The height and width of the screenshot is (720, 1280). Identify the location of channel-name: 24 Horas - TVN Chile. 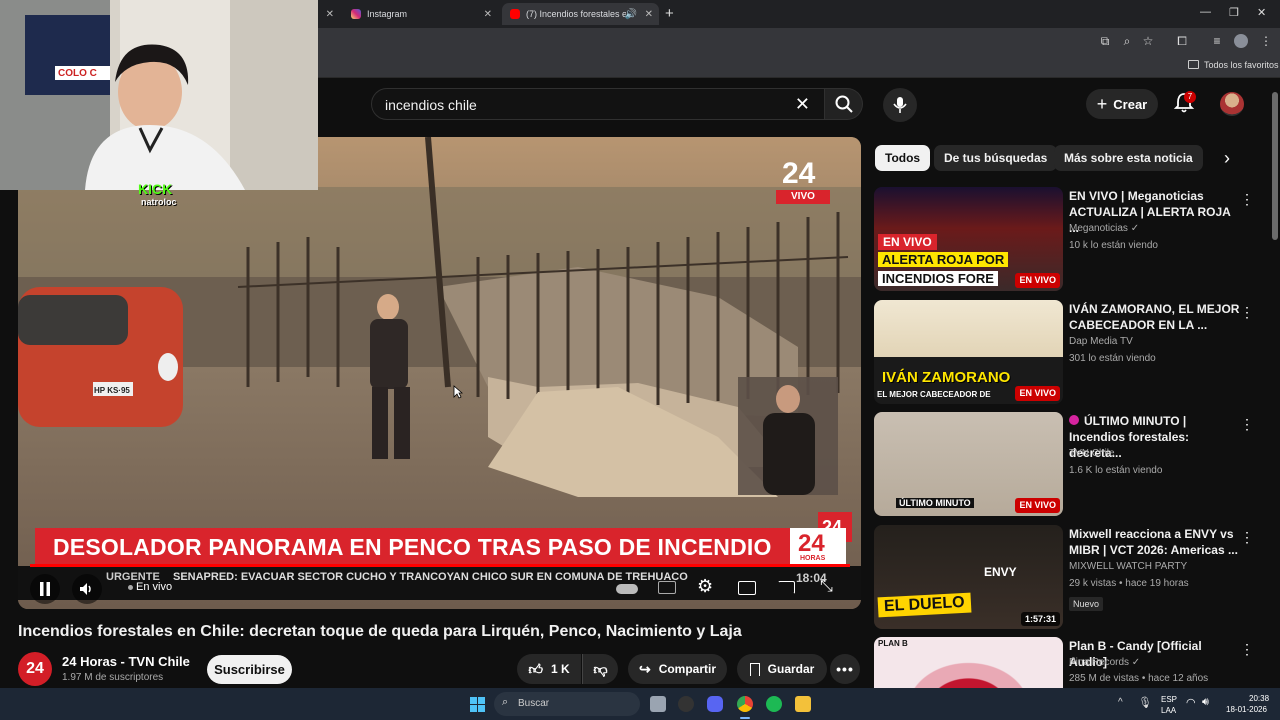
(126, 661).